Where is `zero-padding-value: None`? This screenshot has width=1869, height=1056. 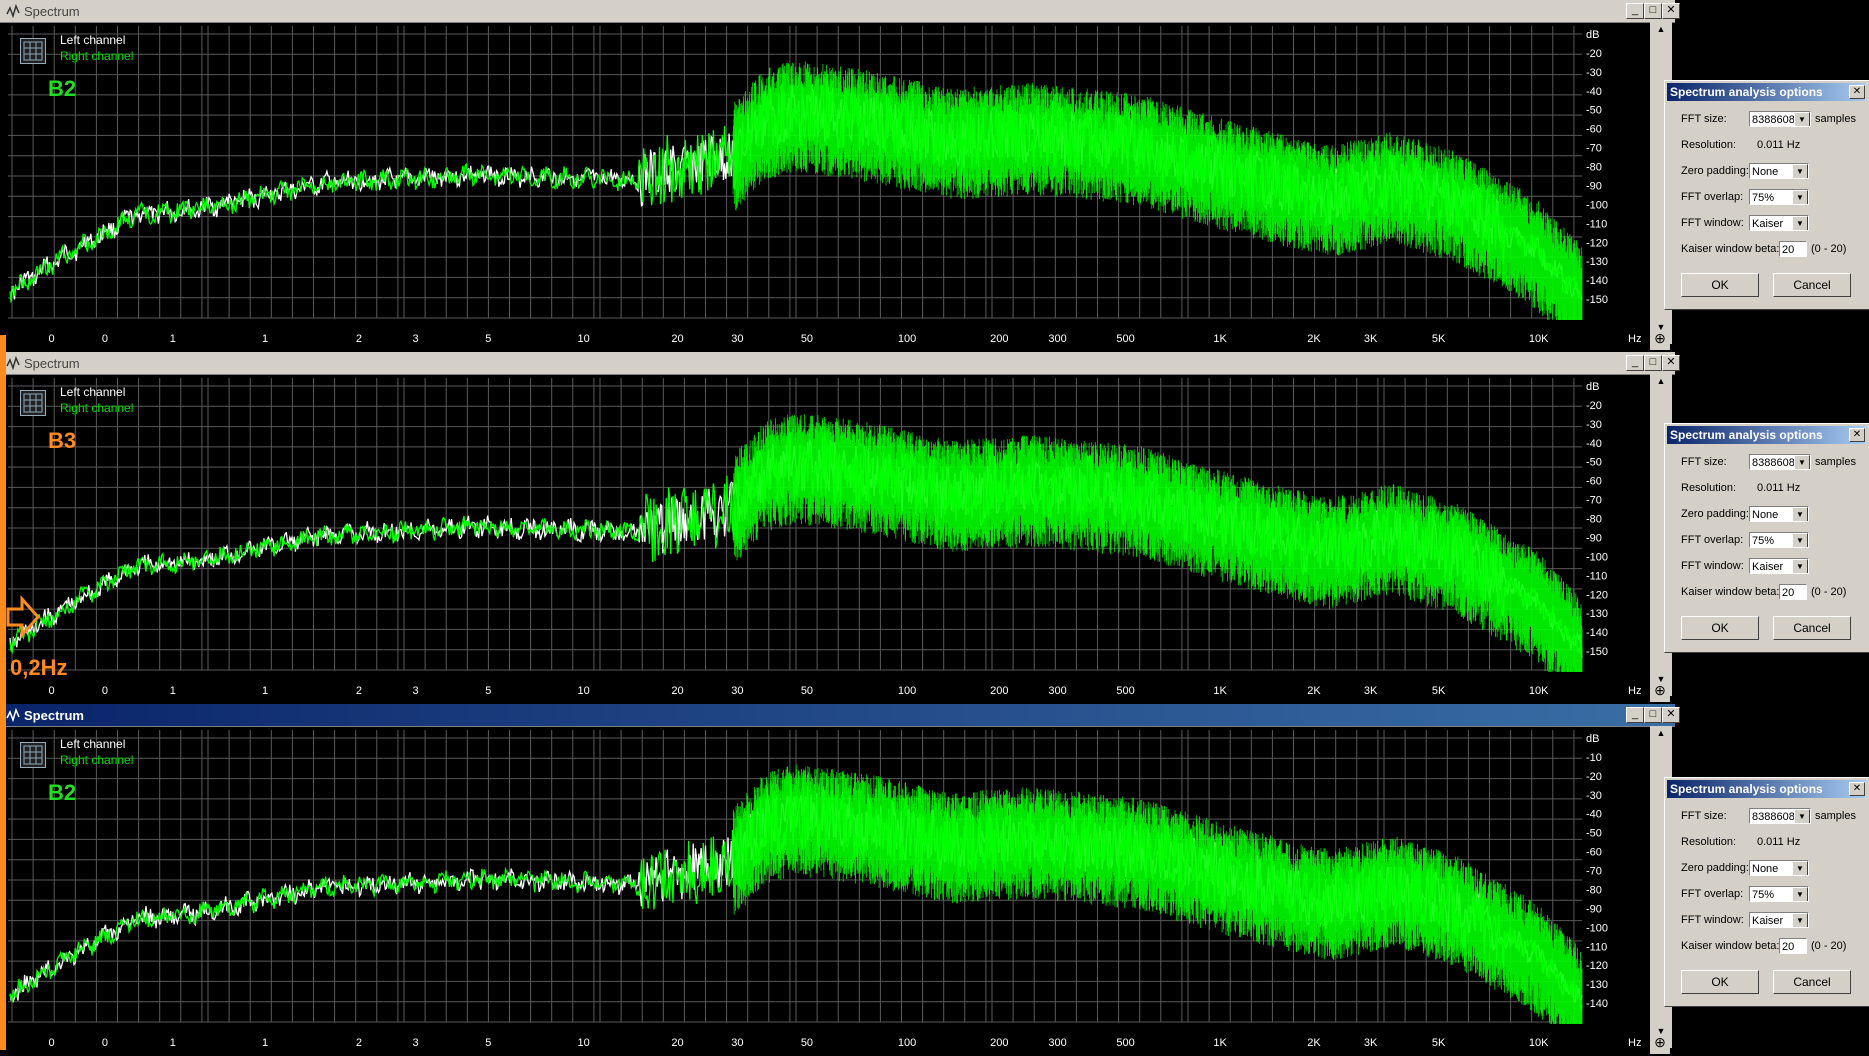
zero-padding-value: None is located at coordinates (1765, 515).